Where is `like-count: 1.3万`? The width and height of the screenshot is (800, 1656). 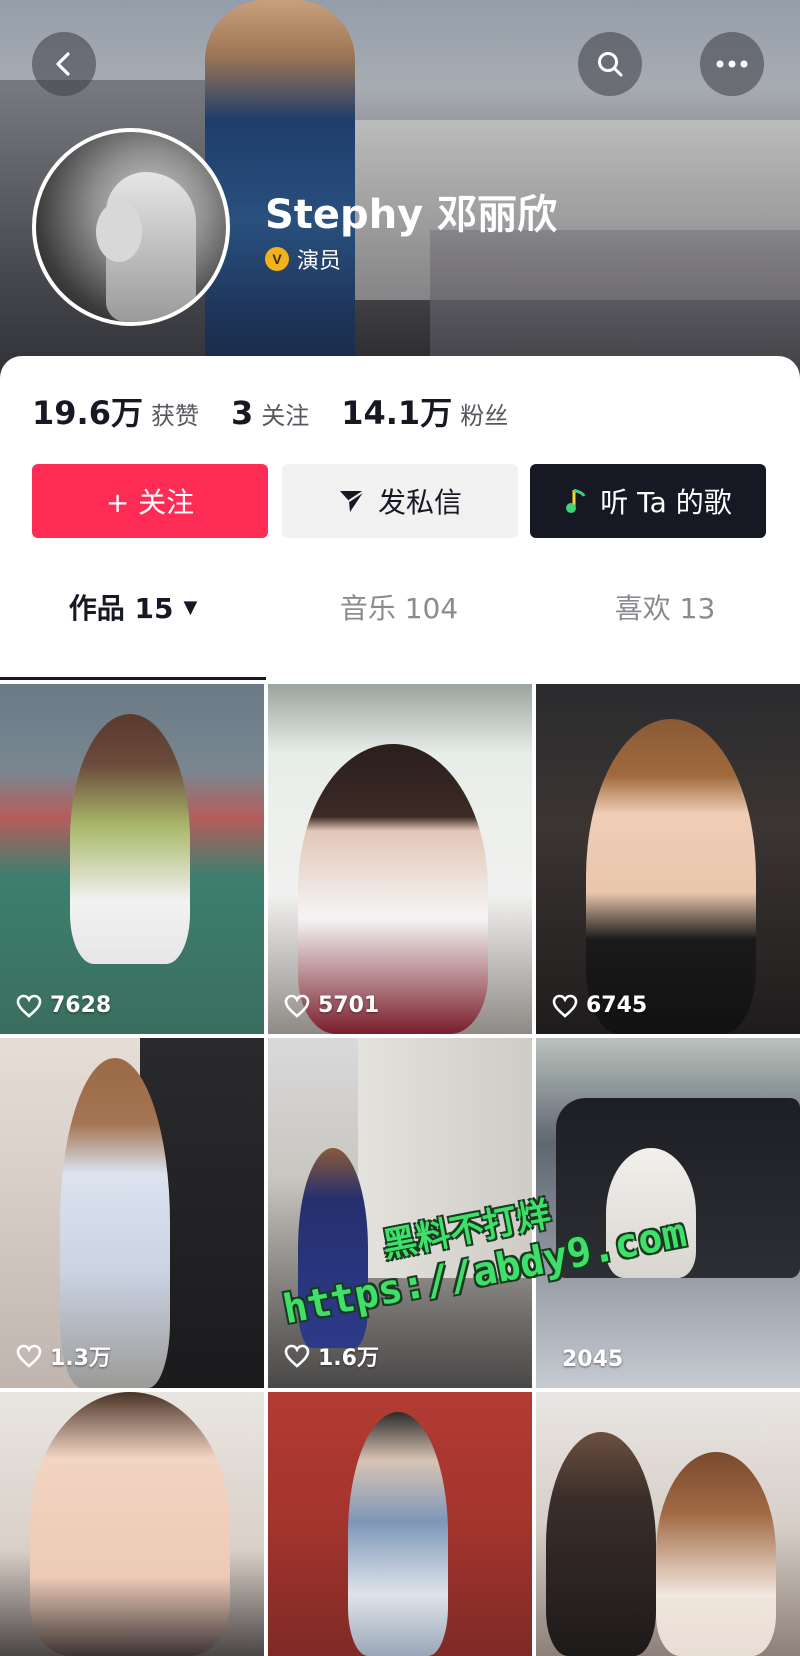 like-count: 1.3万 is located at coordinates (63, 1356).